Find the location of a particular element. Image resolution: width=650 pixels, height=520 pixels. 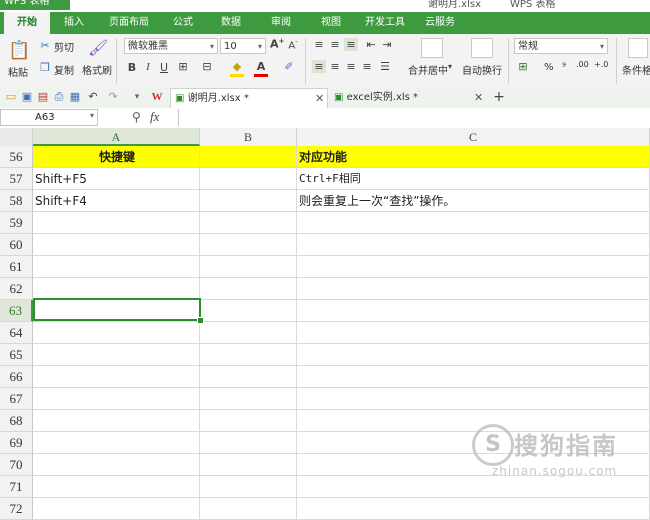

cell-b58 is located at coordinates (248, 201).